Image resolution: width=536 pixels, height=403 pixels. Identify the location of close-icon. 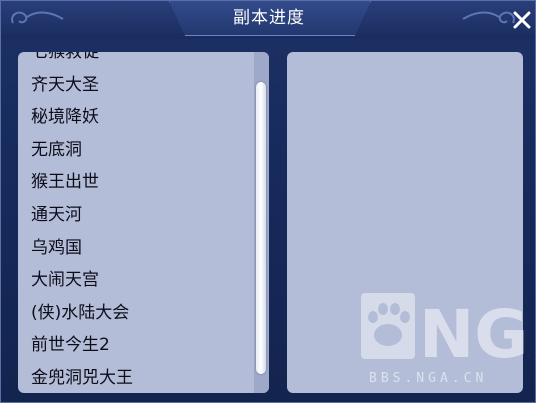
(522, 20).